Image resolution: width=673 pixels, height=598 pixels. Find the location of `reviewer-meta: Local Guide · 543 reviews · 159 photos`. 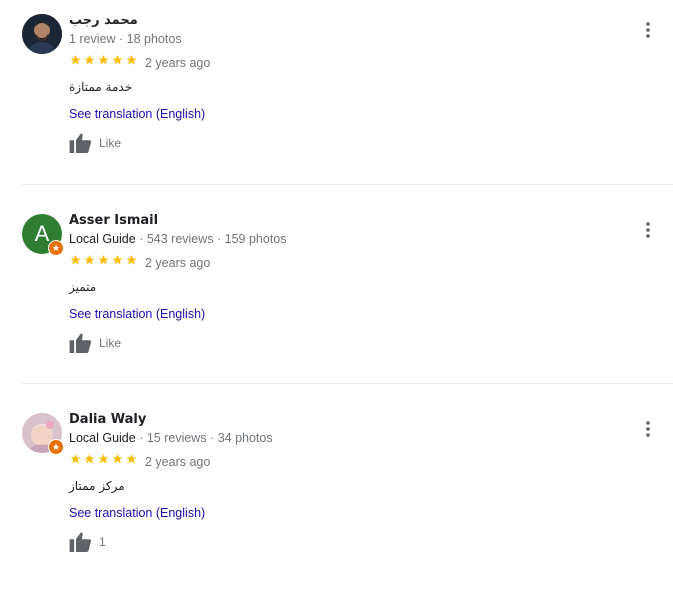

reviewer-meta: Local Guide · 543 reviews · 159 photos is located at coordinates (178, 239).